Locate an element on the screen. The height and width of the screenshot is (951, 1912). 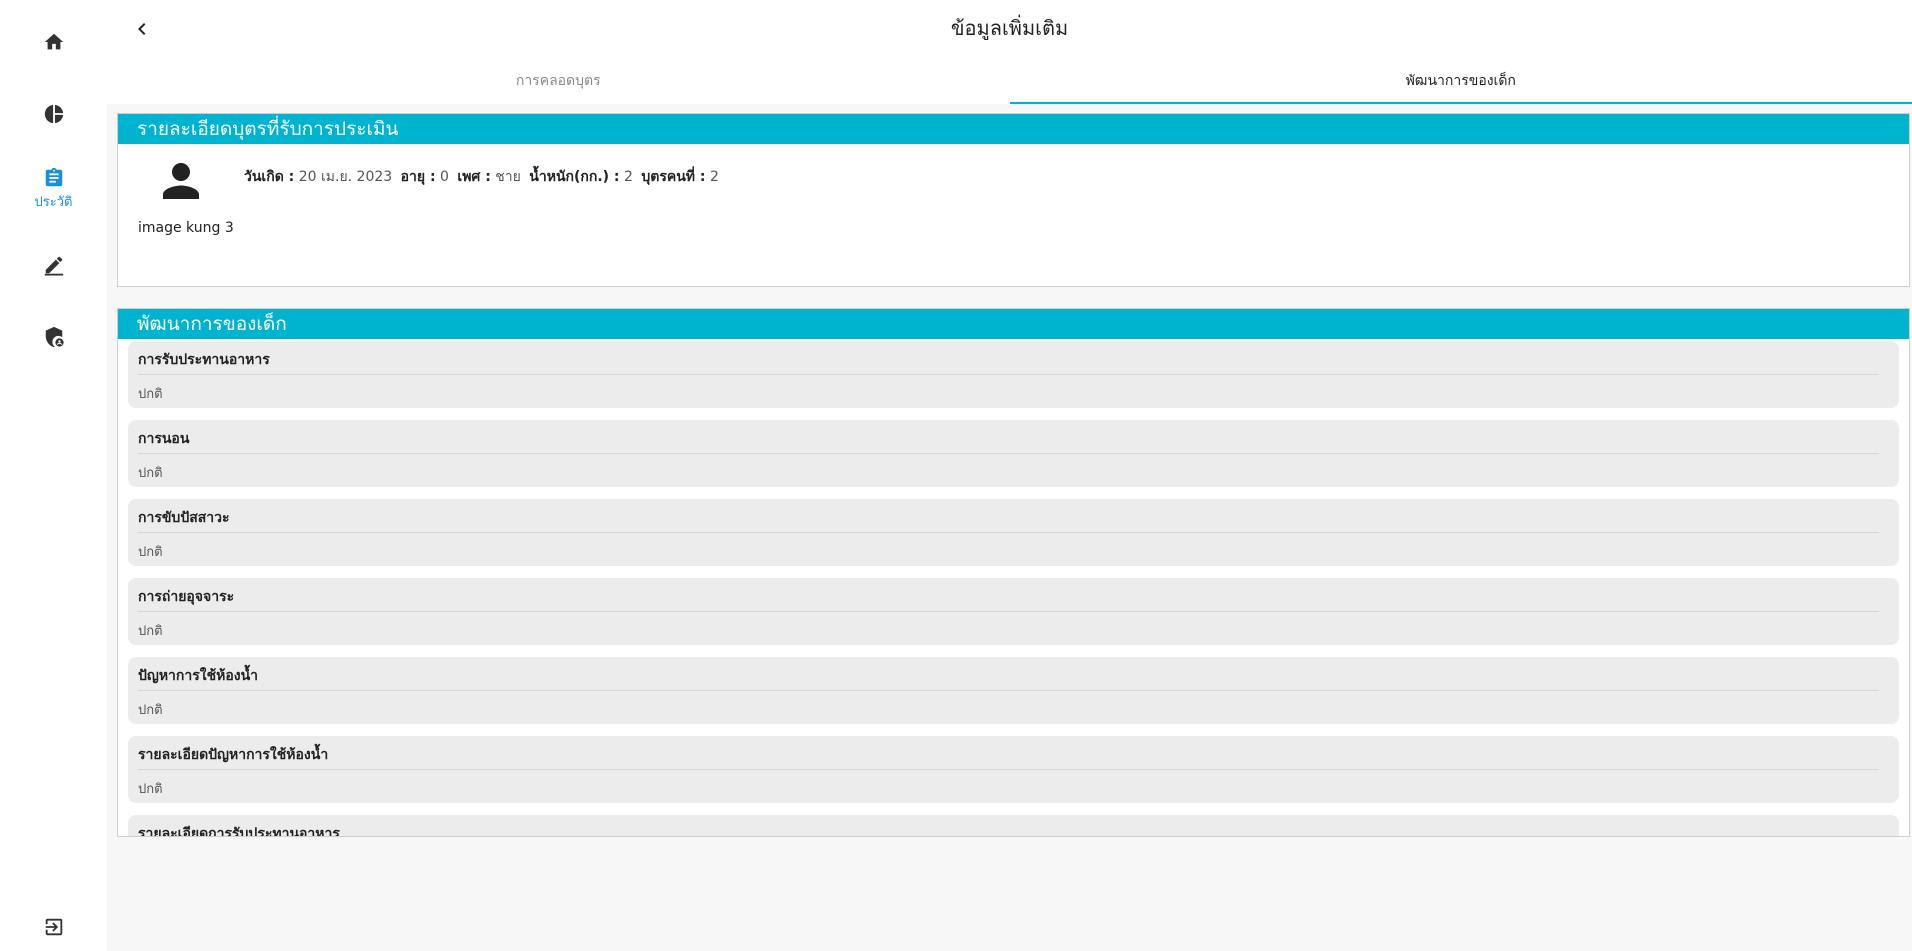
child-profile: image kung 3 is located at coordinates (186, 195).